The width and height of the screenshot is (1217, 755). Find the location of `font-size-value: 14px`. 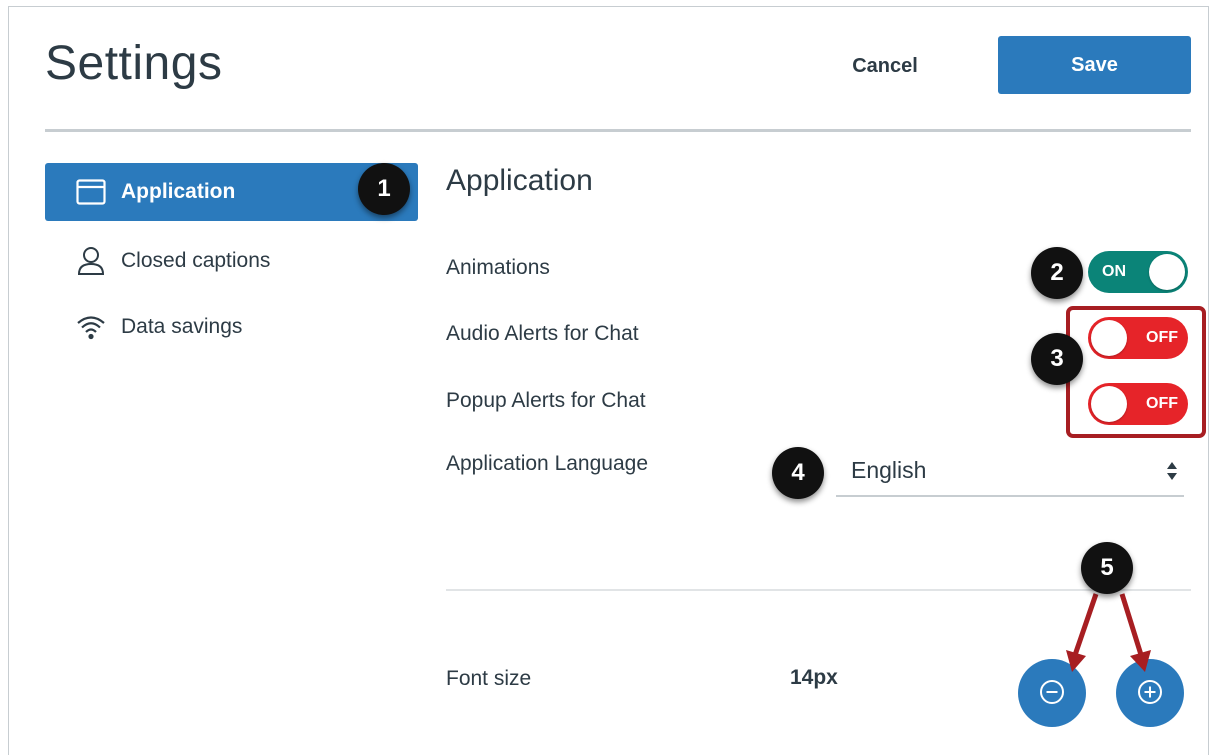

font-size-value: 14px is located at coordinates (814, 677).